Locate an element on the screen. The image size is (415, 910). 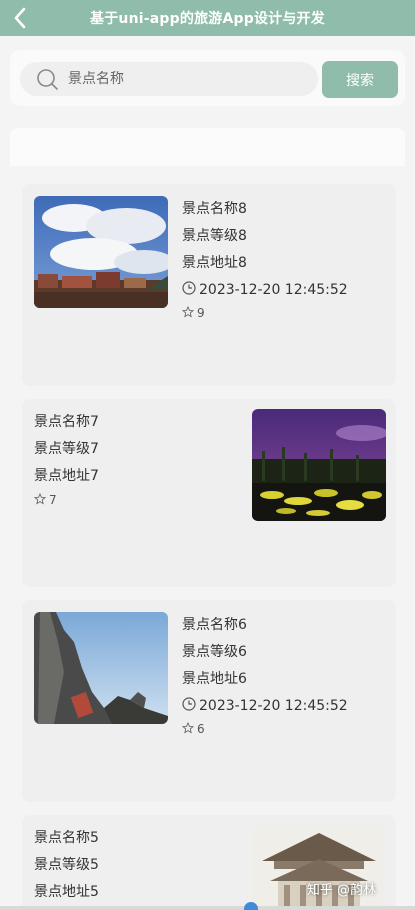
scroll-thumb is located at coordinates (251, 906).